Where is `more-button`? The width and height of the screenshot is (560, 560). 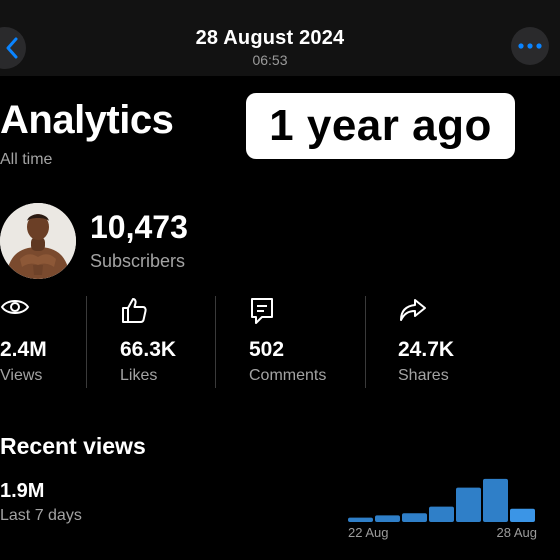
more-button is located at coordinates (530, 46).